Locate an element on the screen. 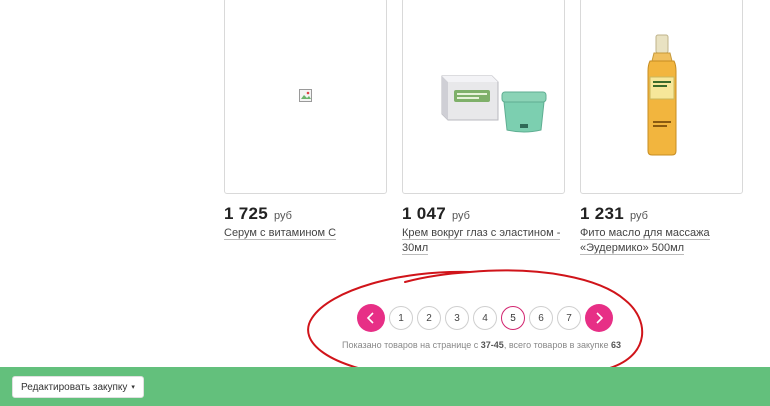  broken-image-icon is located at coordinates (305, 95).